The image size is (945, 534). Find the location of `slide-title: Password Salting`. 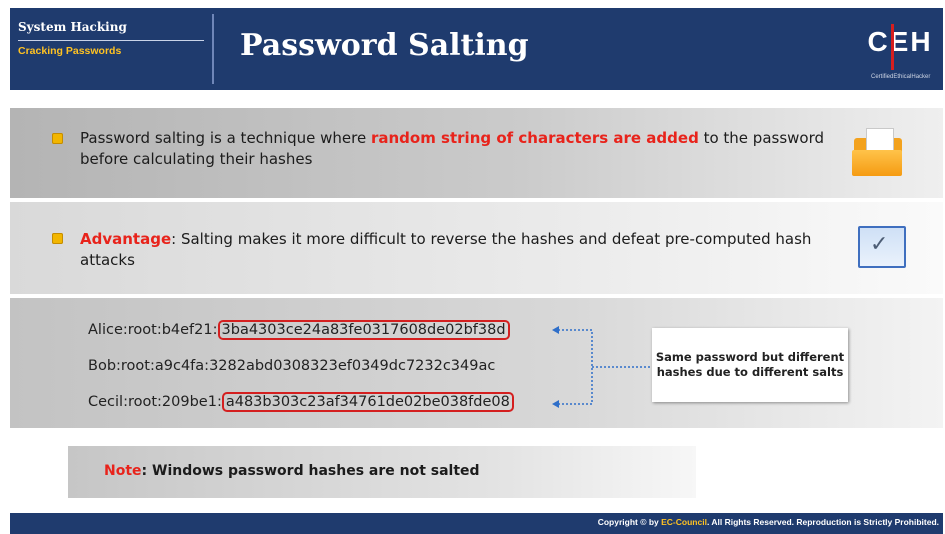

slide-title: Password Salting is located at coordinates (384, 45).